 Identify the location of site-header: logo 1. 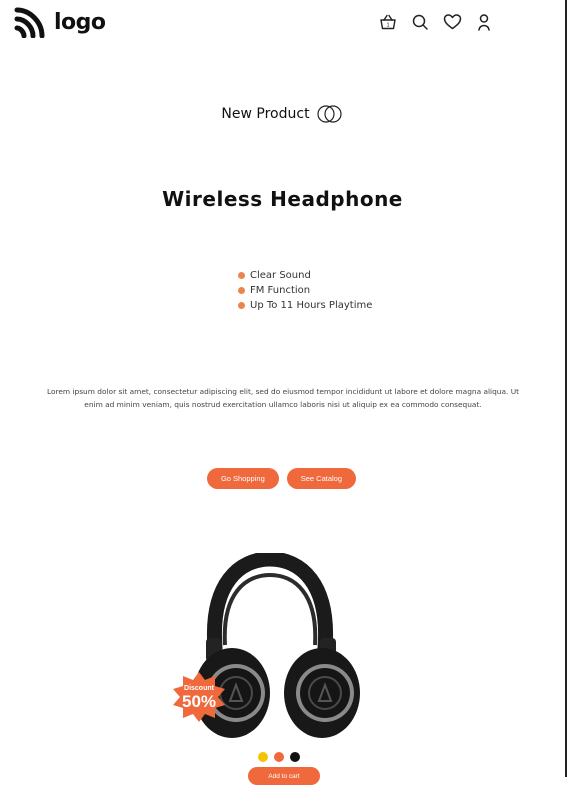
(282, 22).